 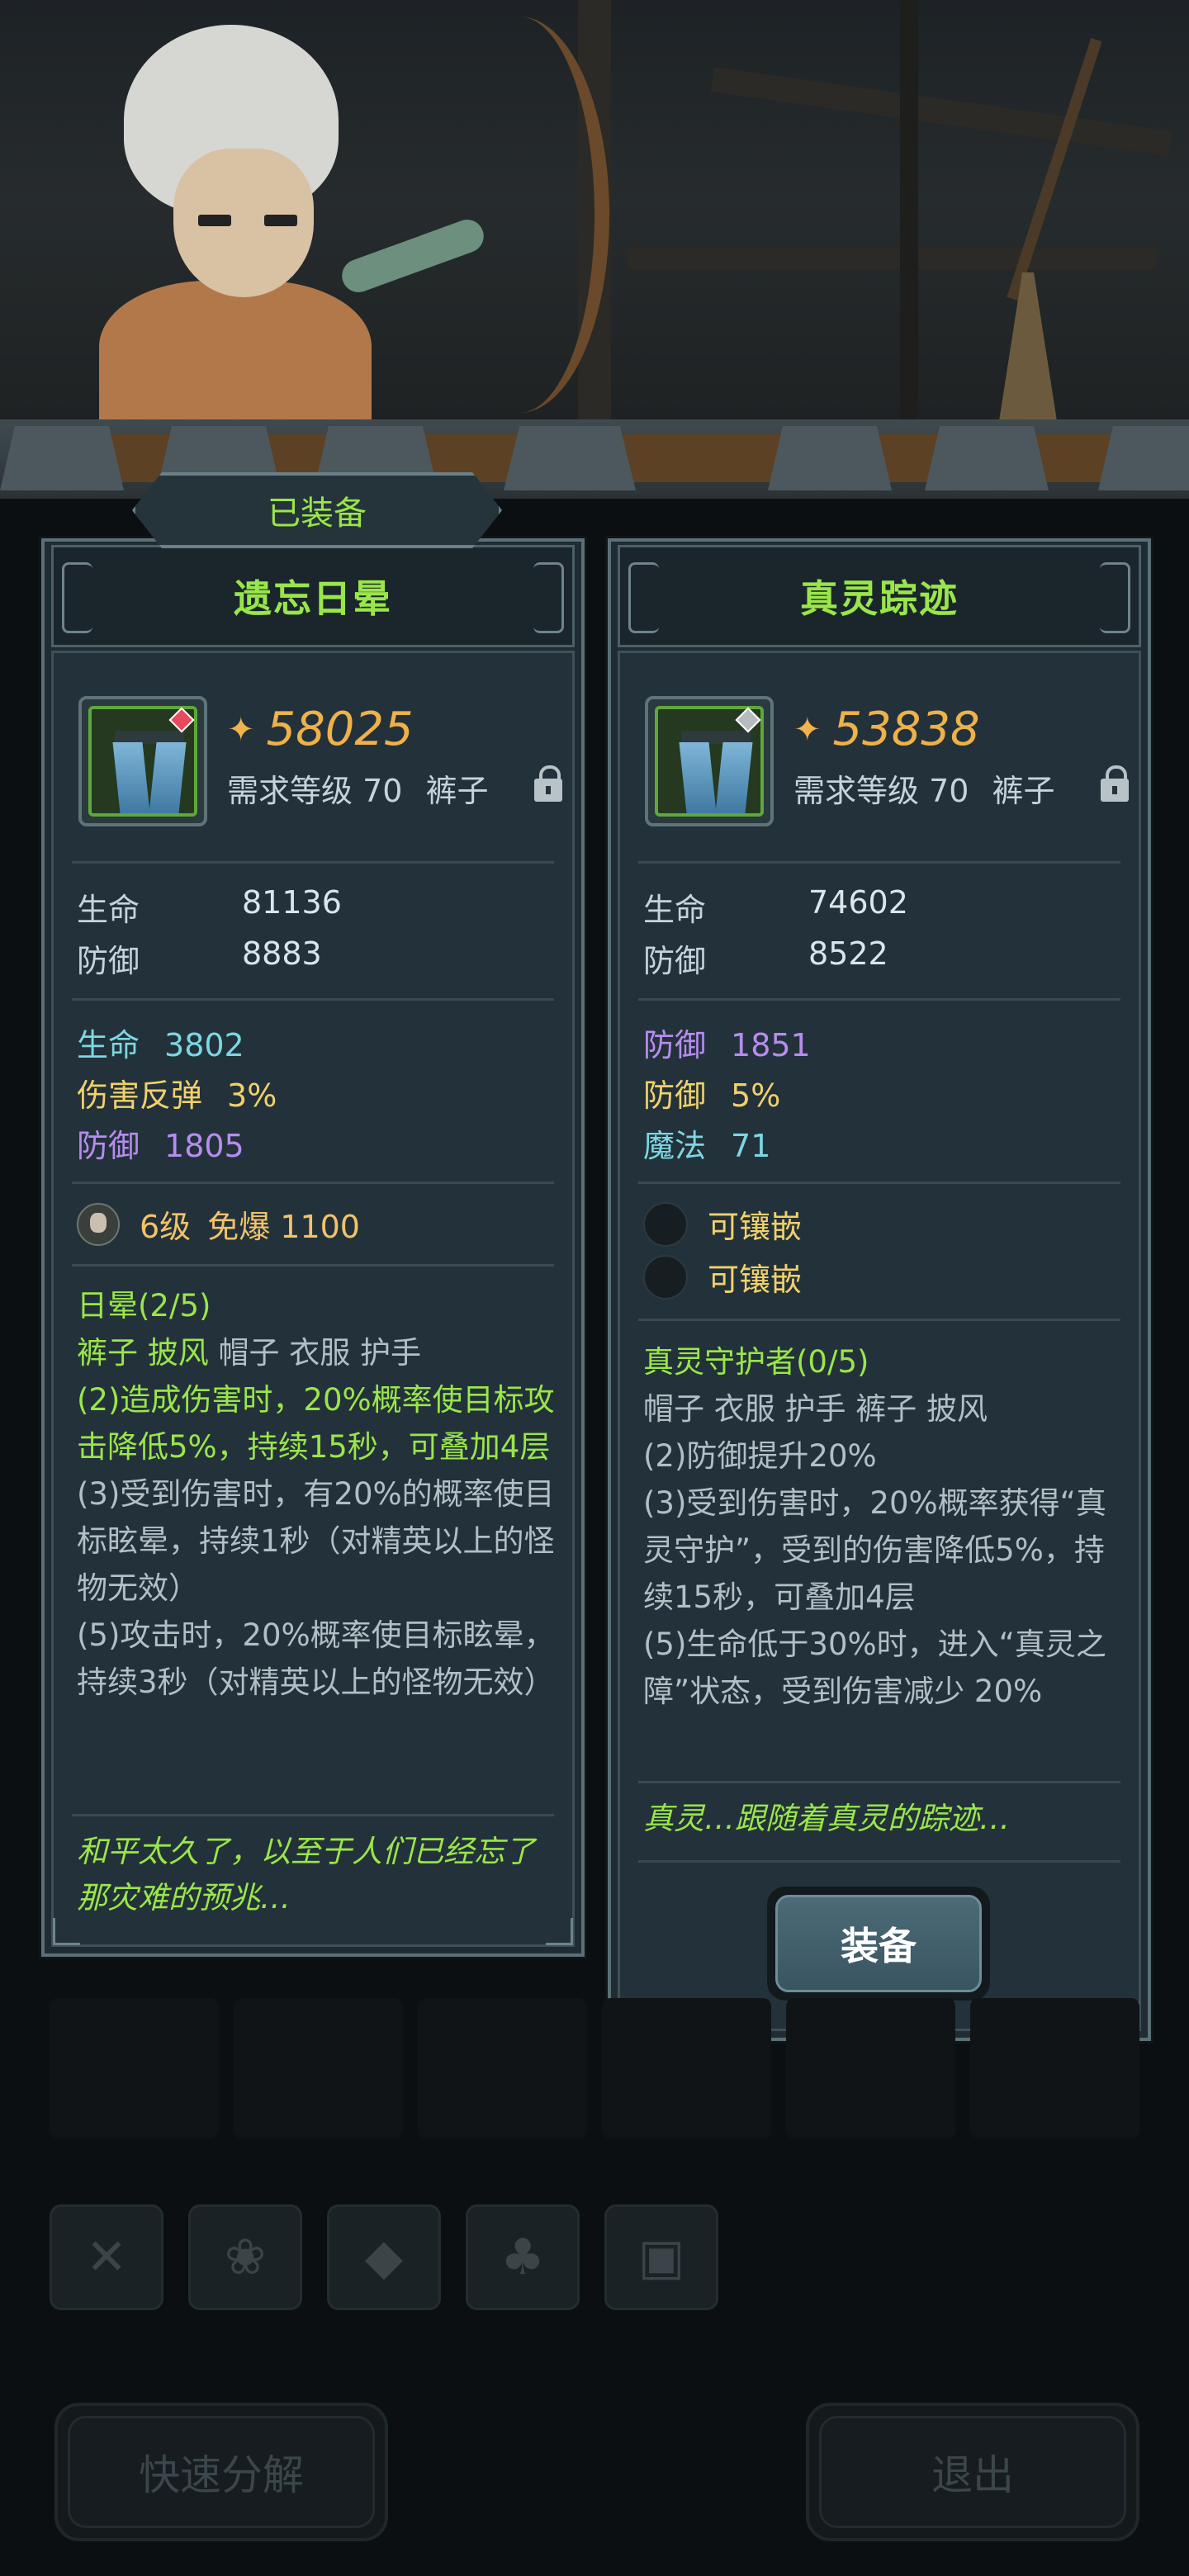 What do you see at coordinates (874, 1668) in the screenshot?
I see `set-effect: (5)生命低于30%时，进入“真灵之障”状态，受到伤害减少 20%` at bounding box center [874, 1668].